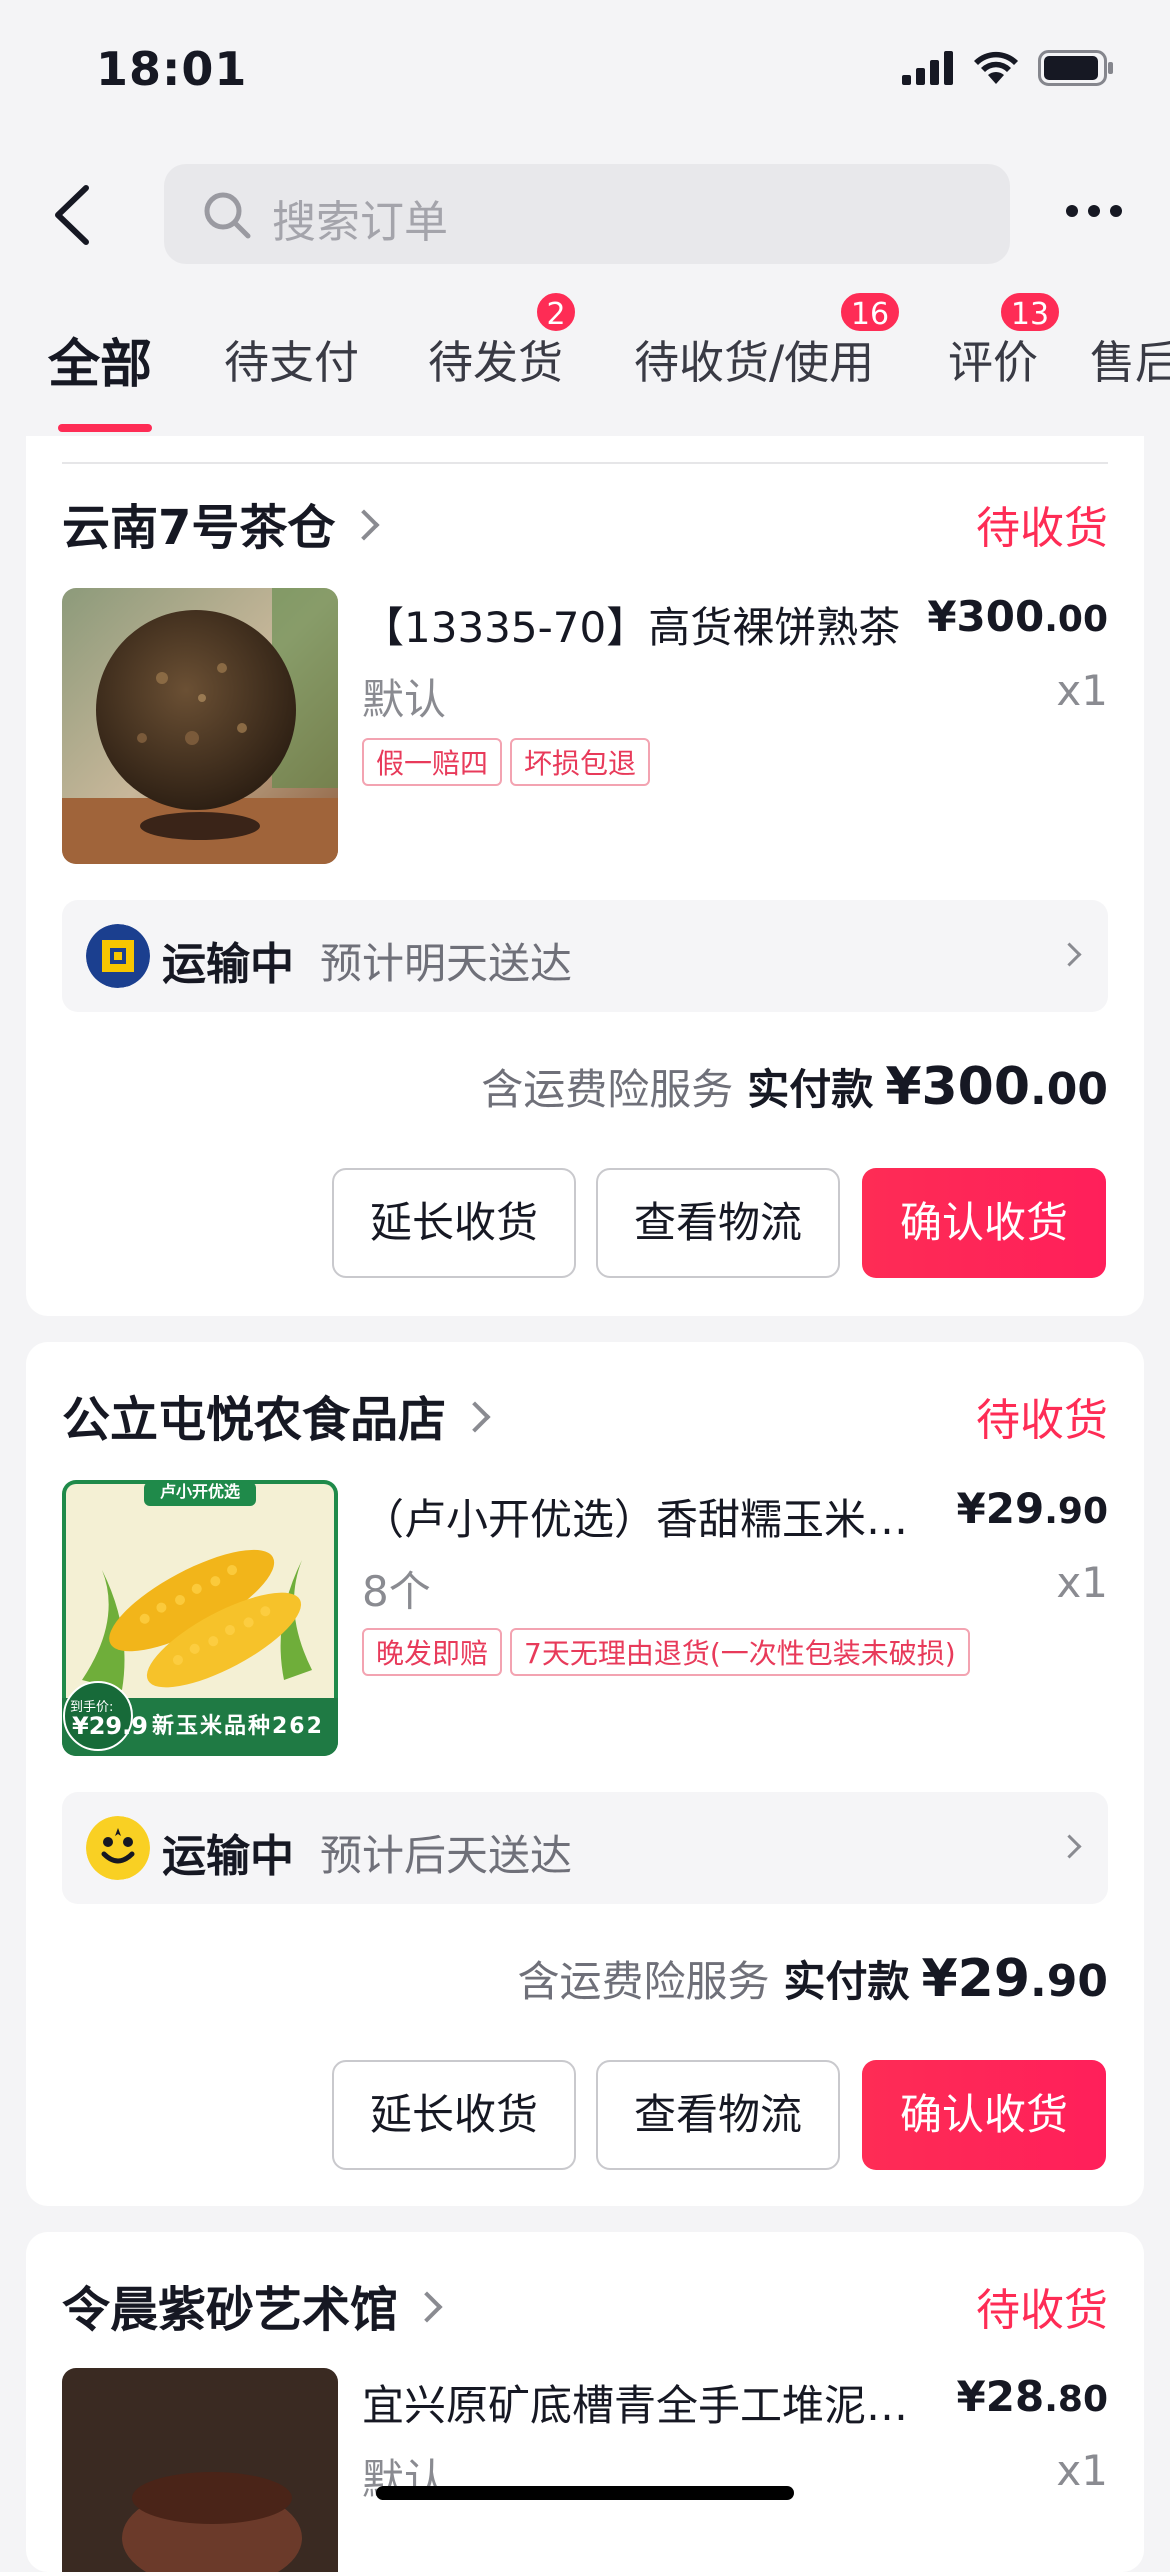  I want to click on search-icon, so click(227, 215).